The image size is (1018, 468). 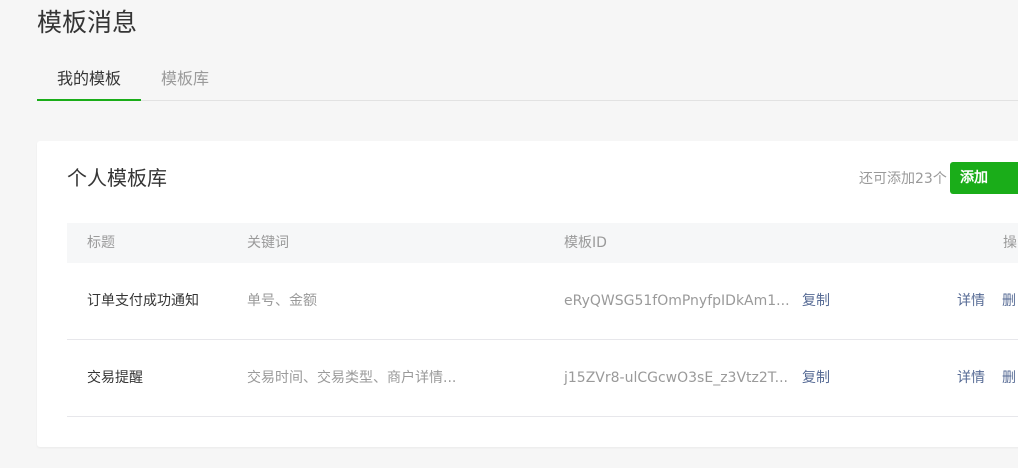 What do you see at coordinates (268, 243) in the screenshot?
I see `header-keywords: 关键词` at bounding box center [268, 243].